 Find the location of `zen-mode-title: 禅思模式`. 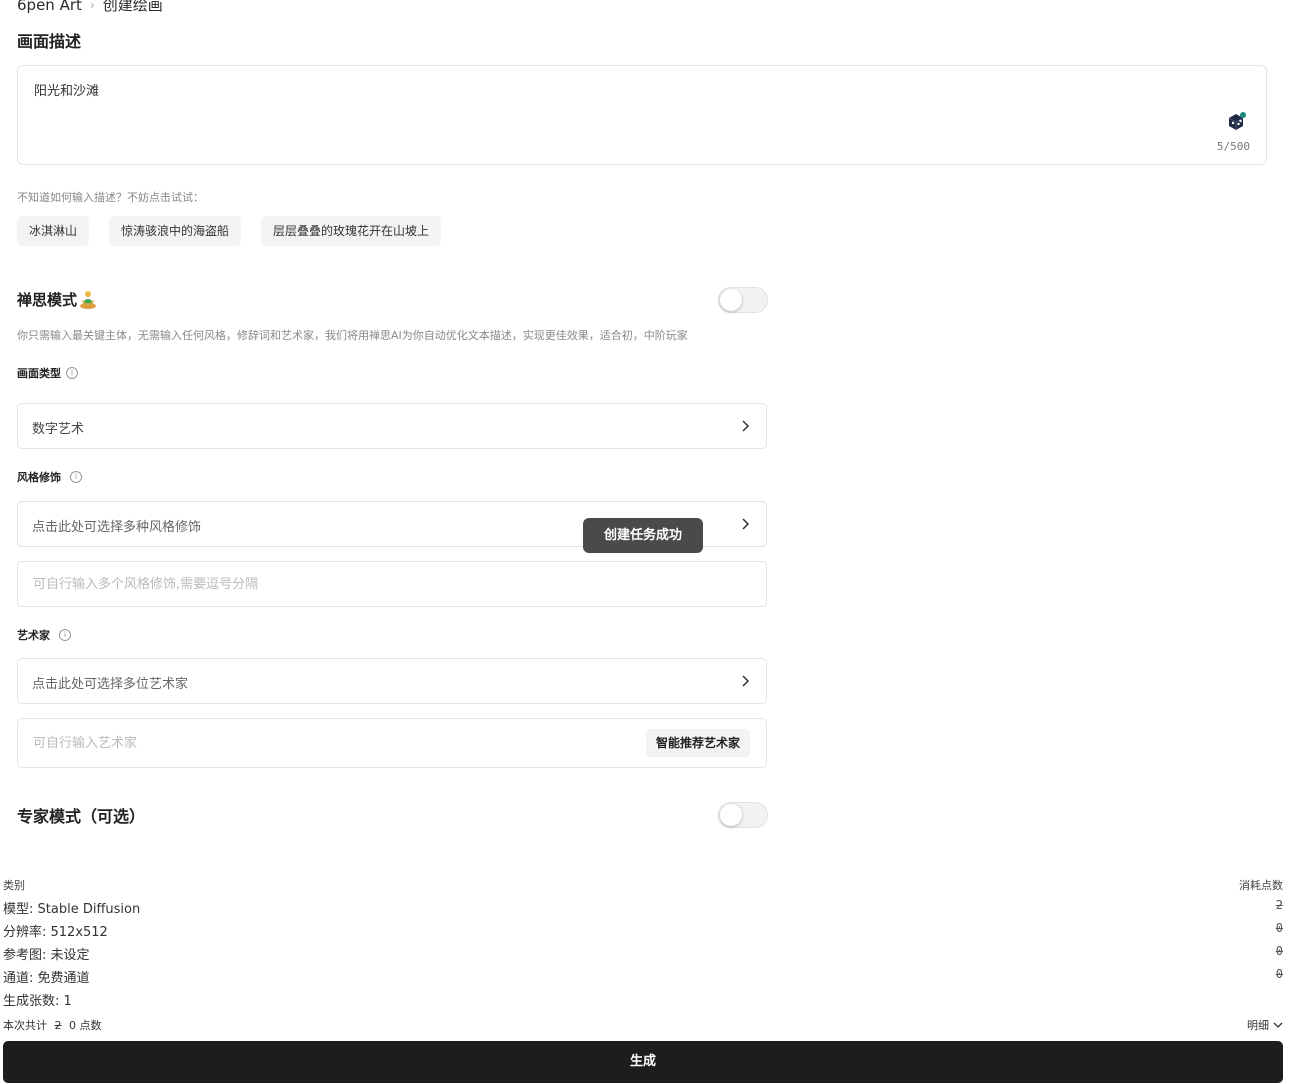

zen-mode-title: 禅思模式 is located at coordinates (57, 299).